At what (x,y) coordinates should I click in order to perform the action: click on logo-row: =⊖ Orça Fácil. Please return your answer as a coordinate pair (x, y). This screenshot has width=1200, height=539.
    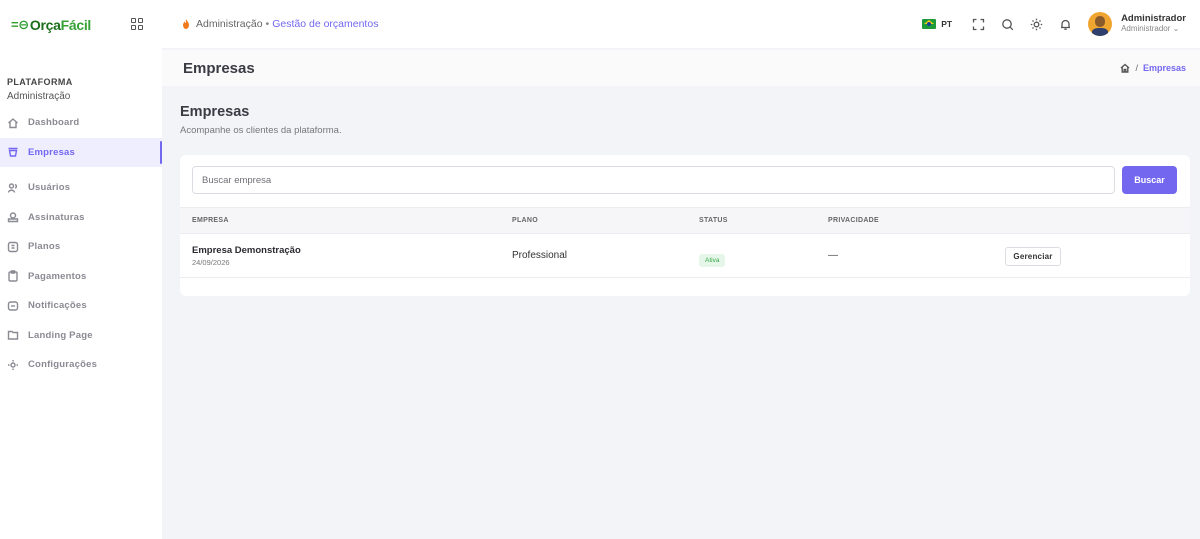
    Looking at the image, I should click on (81, 25).